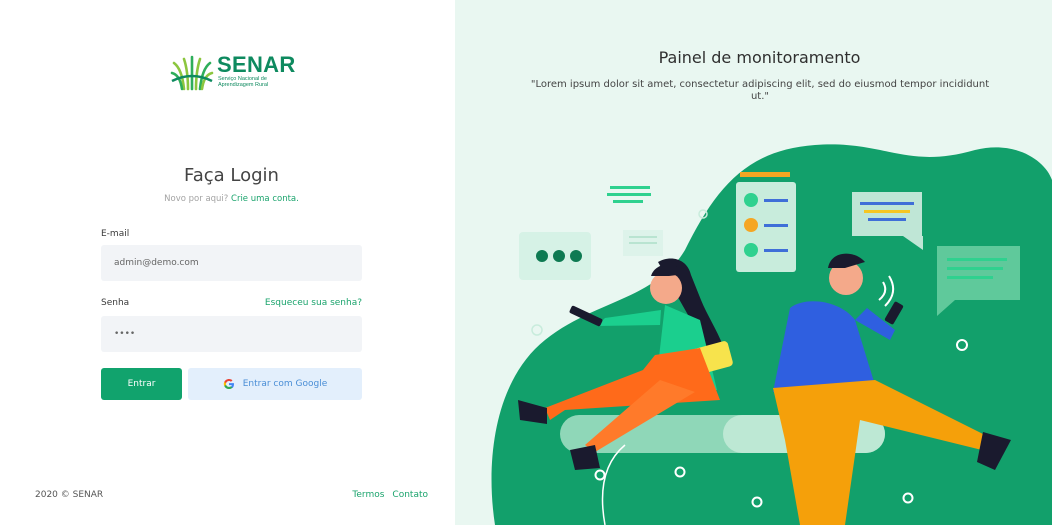 This screenshot has width=1052, height=525. I want to click on password-value: ••••, so click(125, 334).